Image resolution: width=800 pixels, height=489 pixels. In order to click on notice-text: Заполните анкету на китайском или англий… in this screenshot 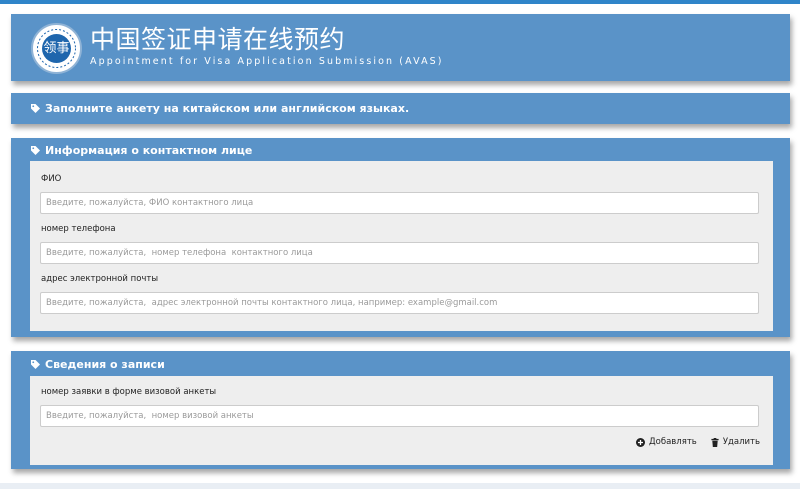, I will do `click(227, 108)`.